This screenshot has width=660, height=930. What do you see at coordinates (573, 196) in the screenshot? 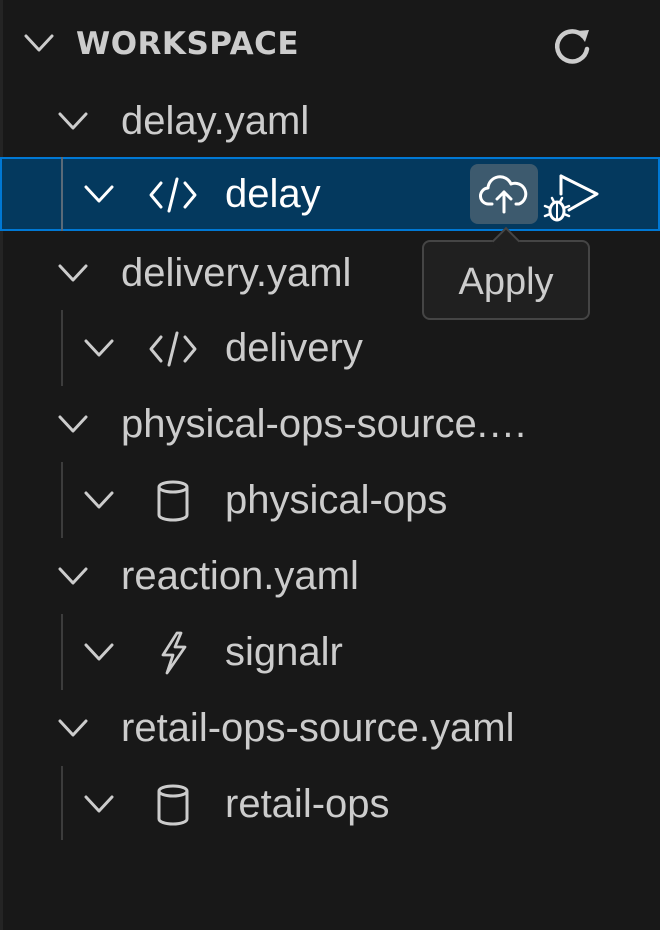
I see `debug-run-icon` at bounding box center [573, 196].